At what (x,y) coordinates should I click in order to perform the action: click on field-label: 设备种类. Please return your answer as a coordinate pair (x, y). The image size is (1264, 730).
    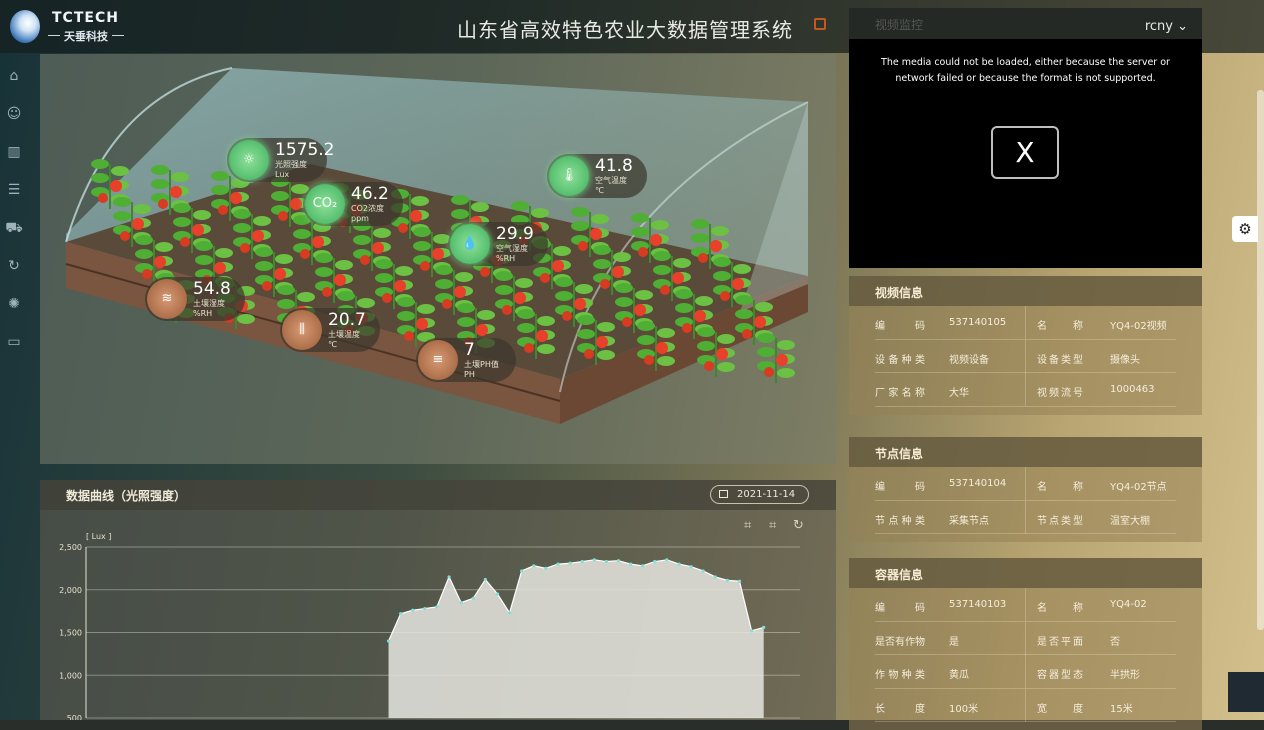
    Looking at the image, I should click on (900, 360).